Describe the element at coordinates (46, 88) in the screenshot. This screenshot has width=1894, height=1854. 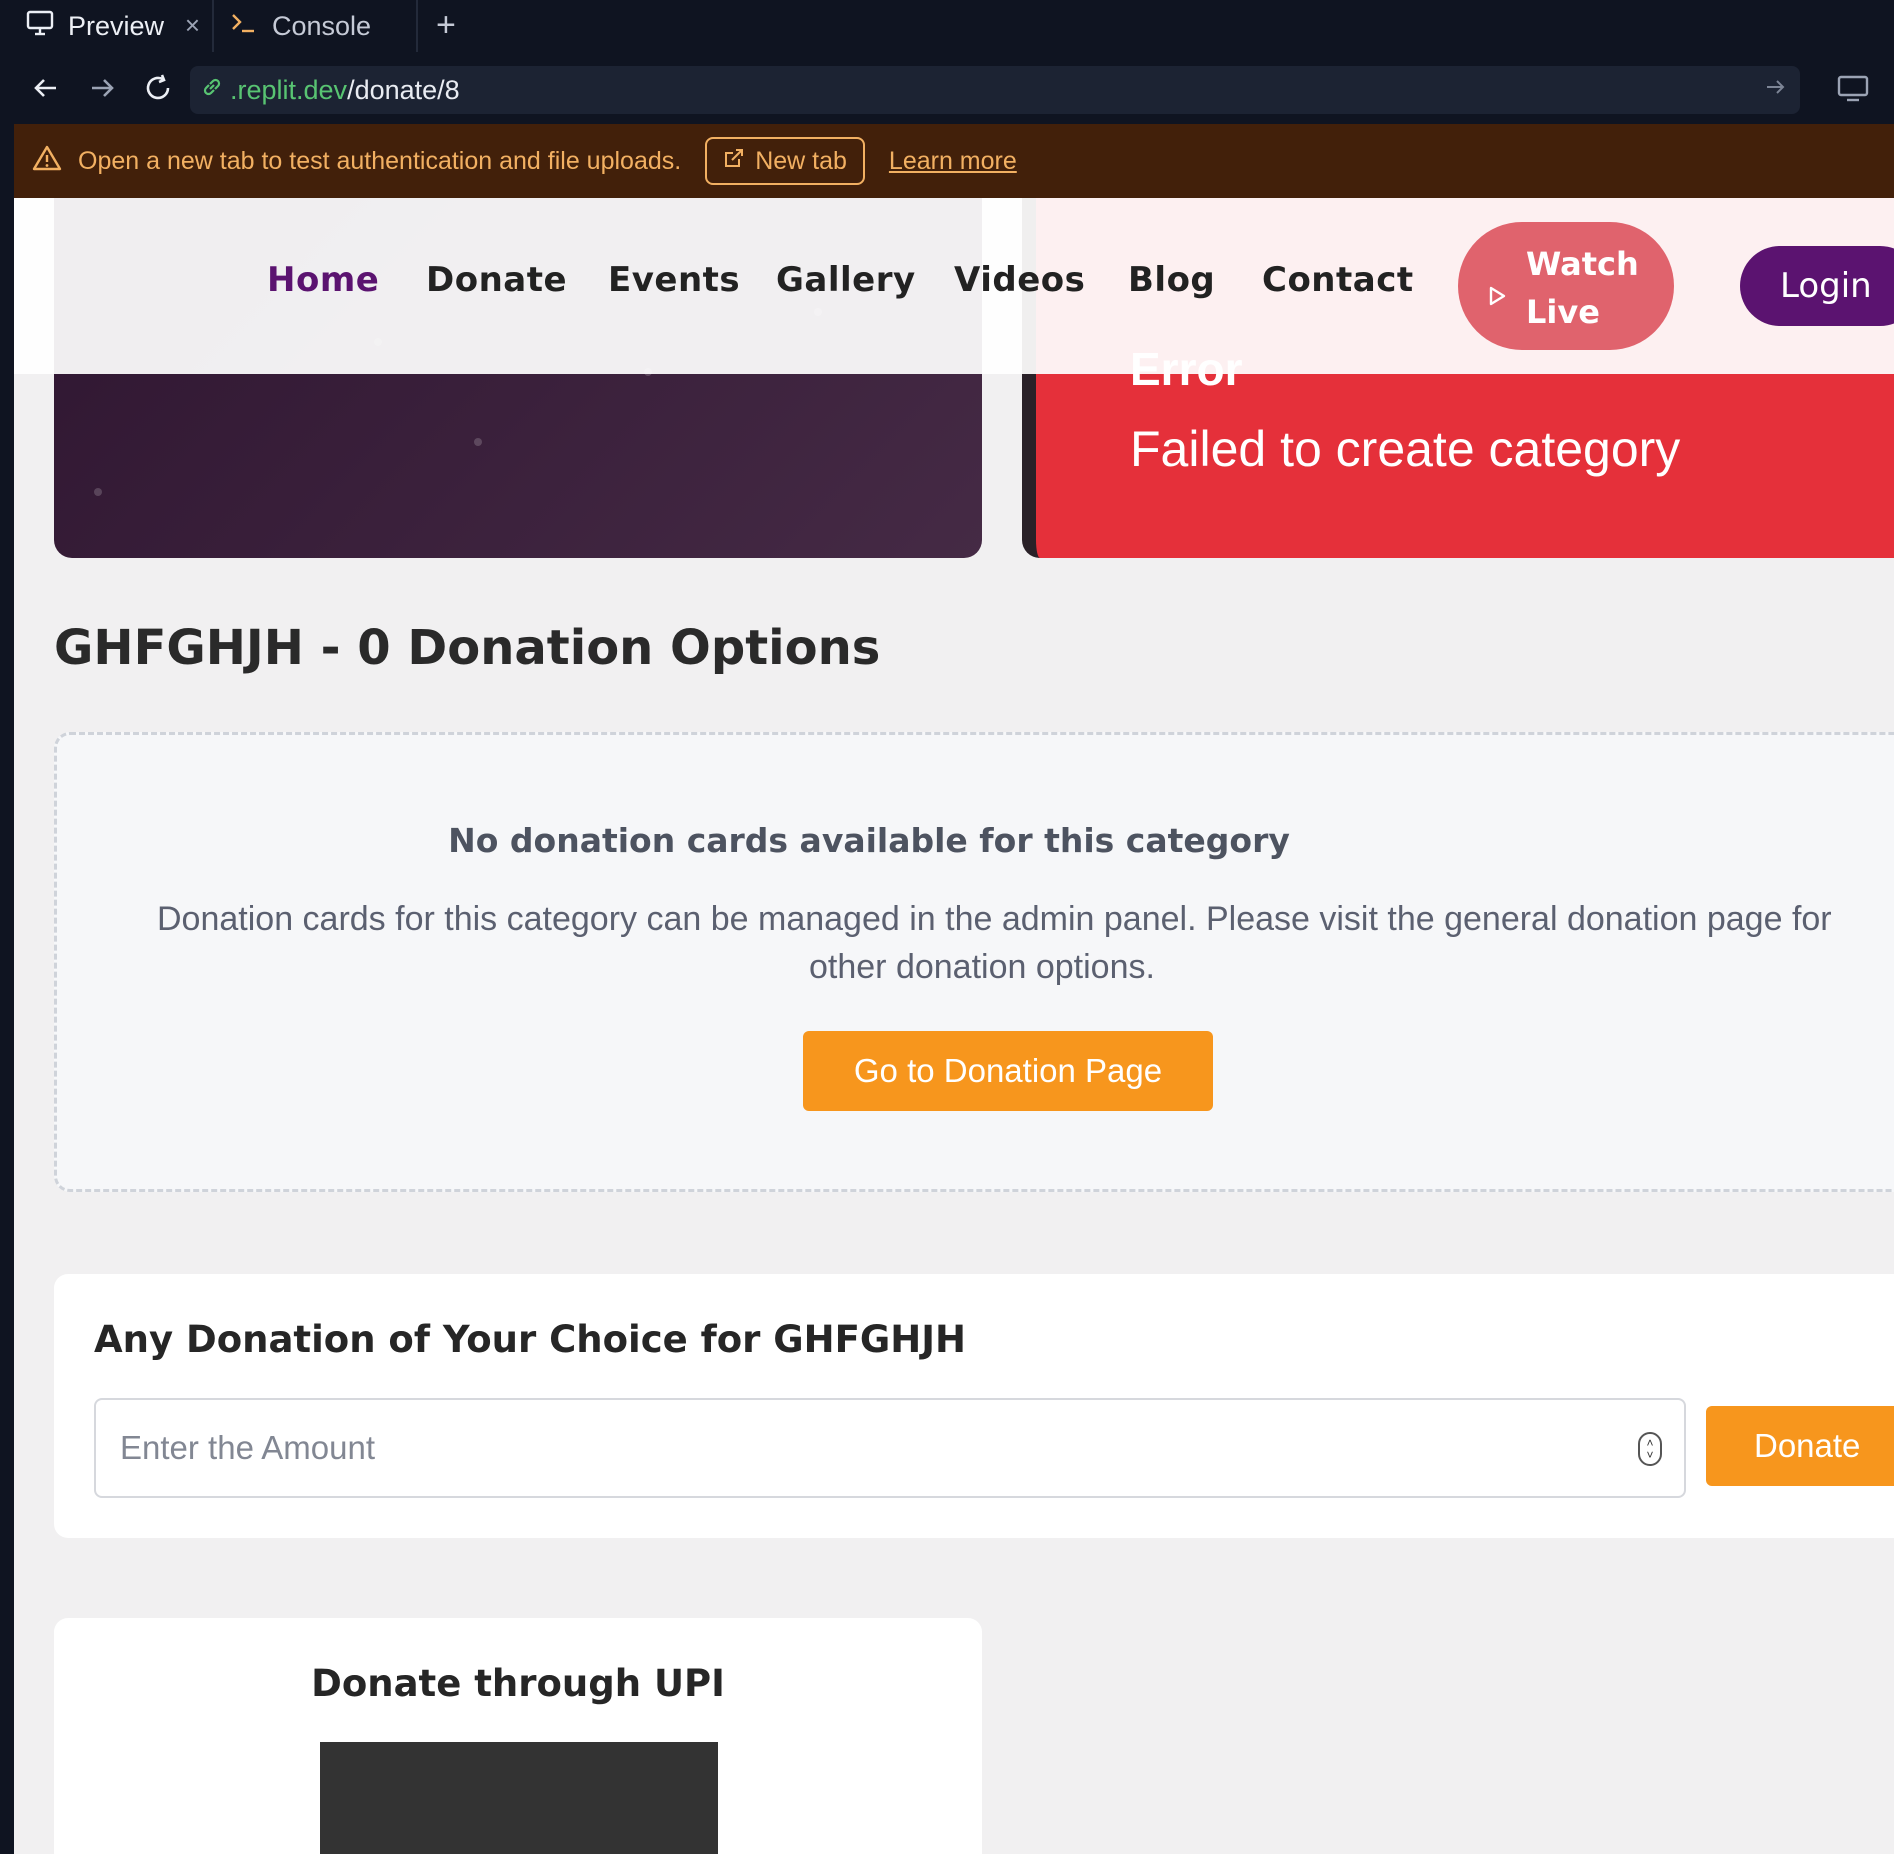
I see `back-arrow-icon` at that location.